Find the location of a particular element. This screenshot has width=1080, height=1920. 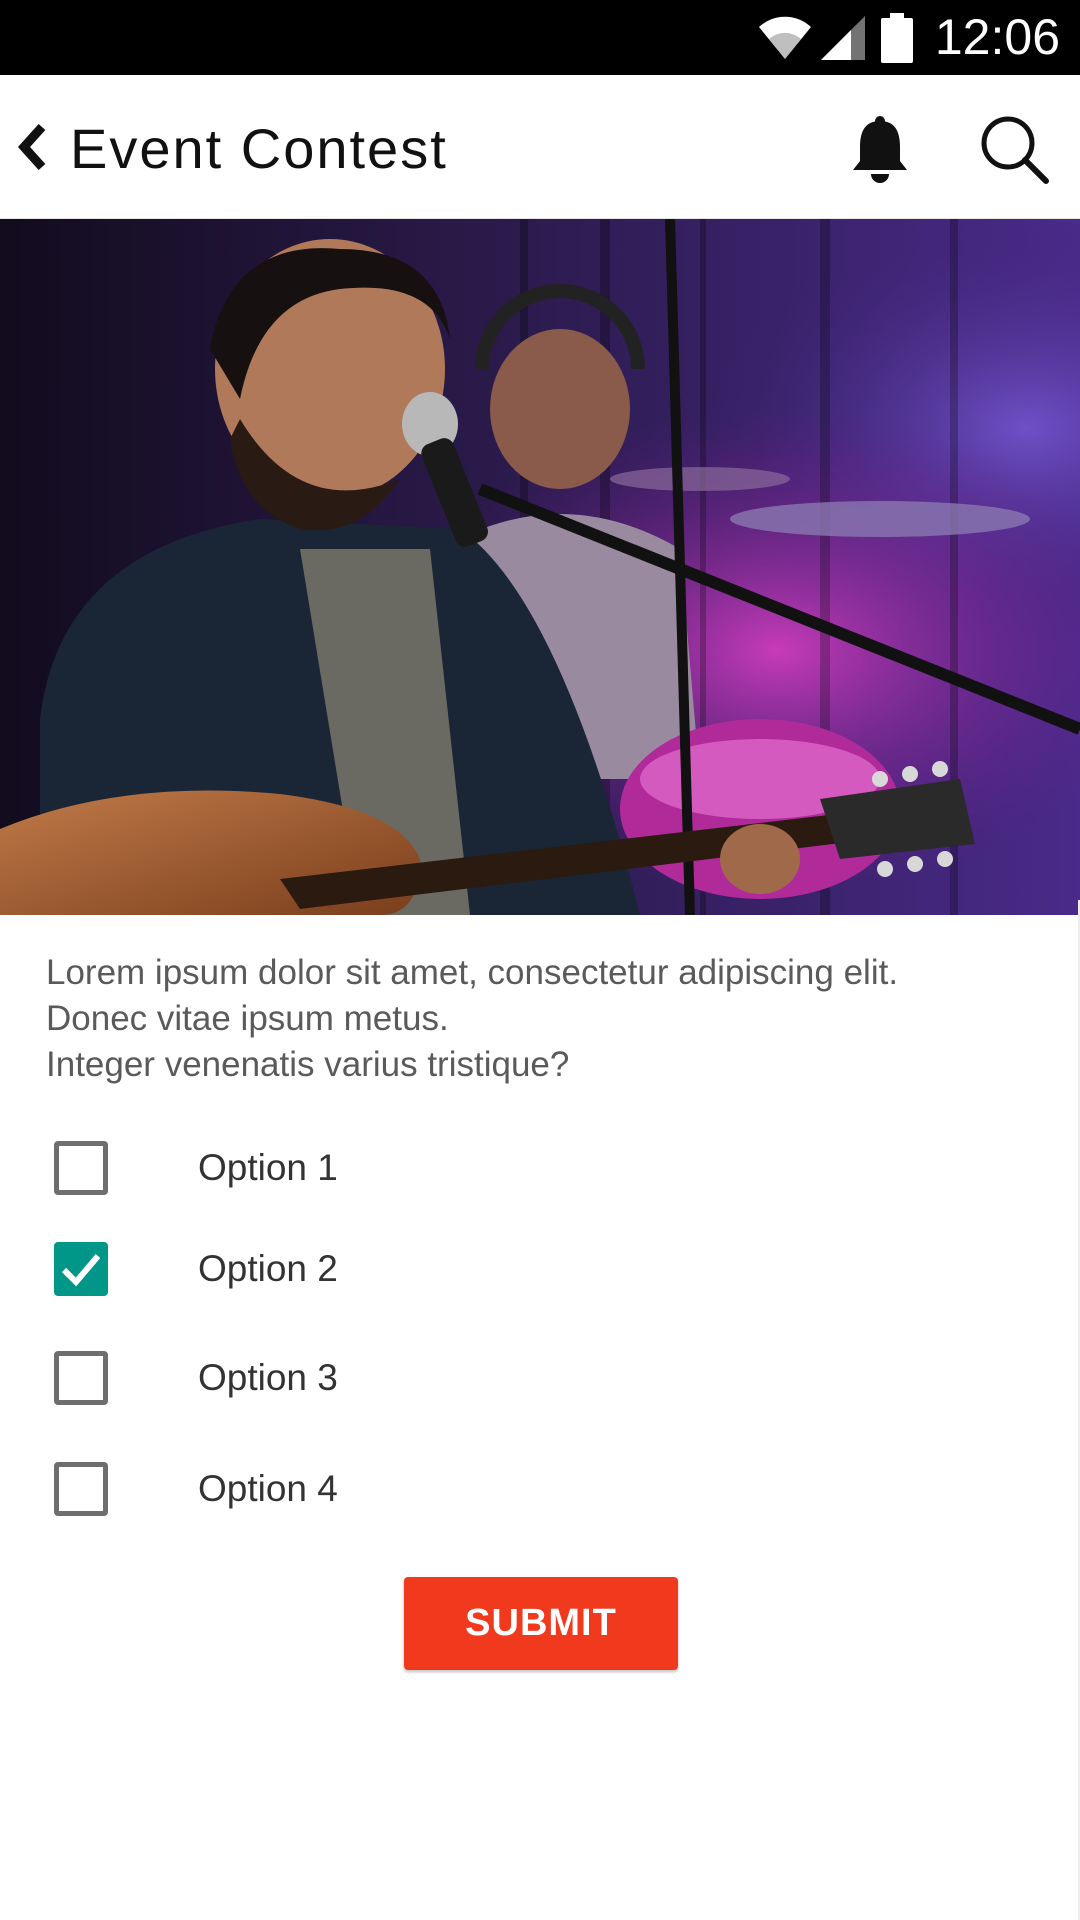

option-4: Option 4 is located at coordinates (540, 1493).